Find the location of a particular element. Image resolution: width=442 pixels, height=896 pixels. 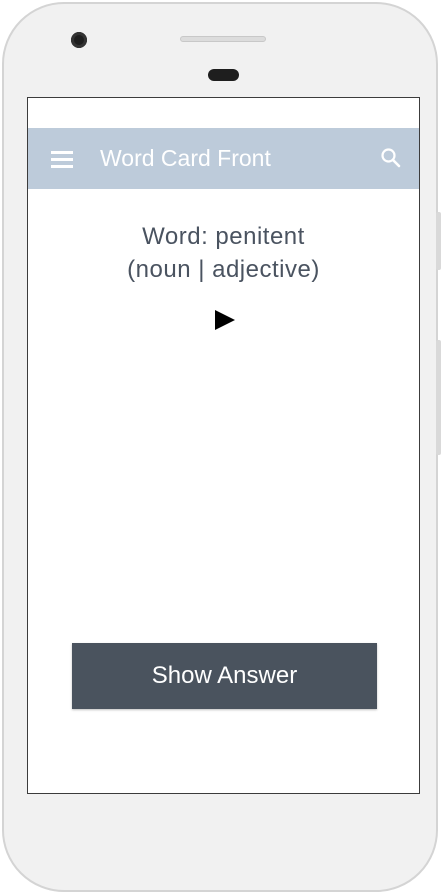

page-title: Word Card Front is located at coordinates (185, 158).